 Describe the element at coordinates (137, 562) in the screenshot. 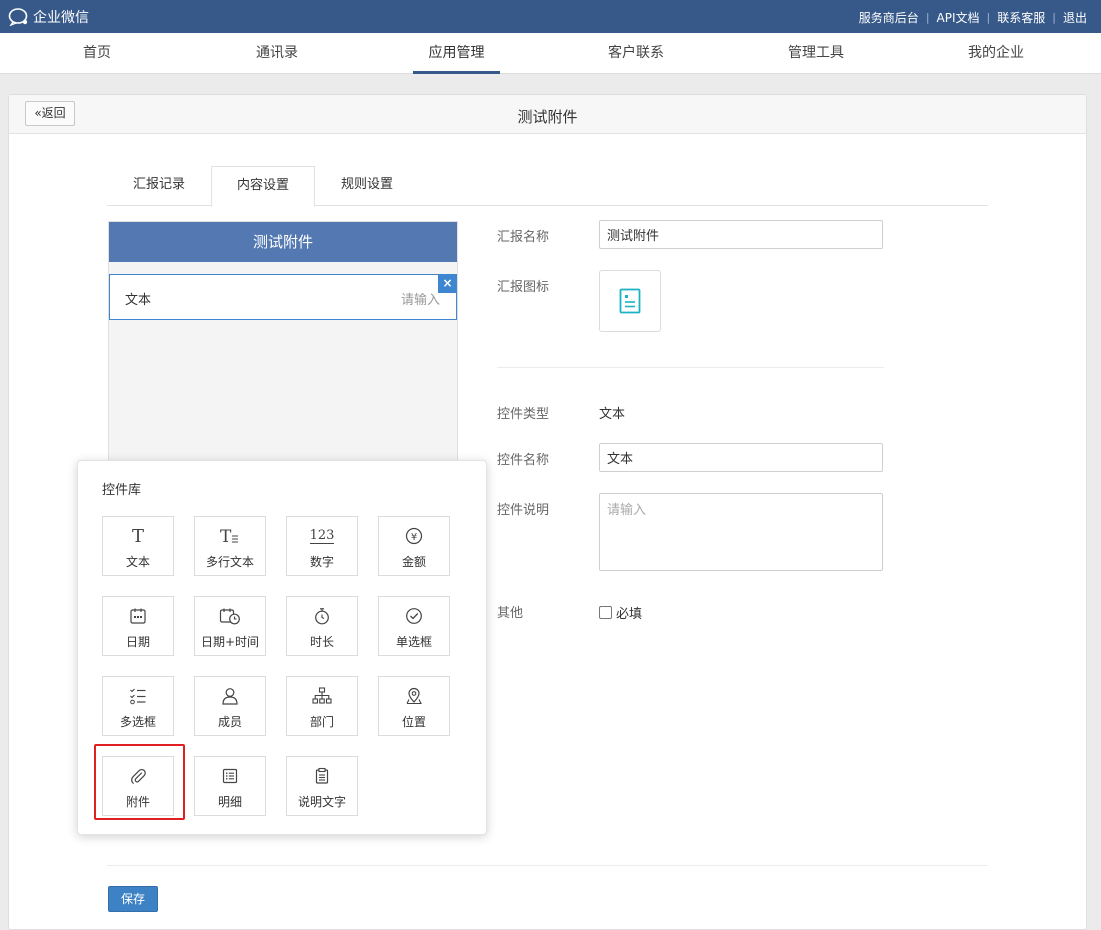

I see `control-label: 文本` at that location.